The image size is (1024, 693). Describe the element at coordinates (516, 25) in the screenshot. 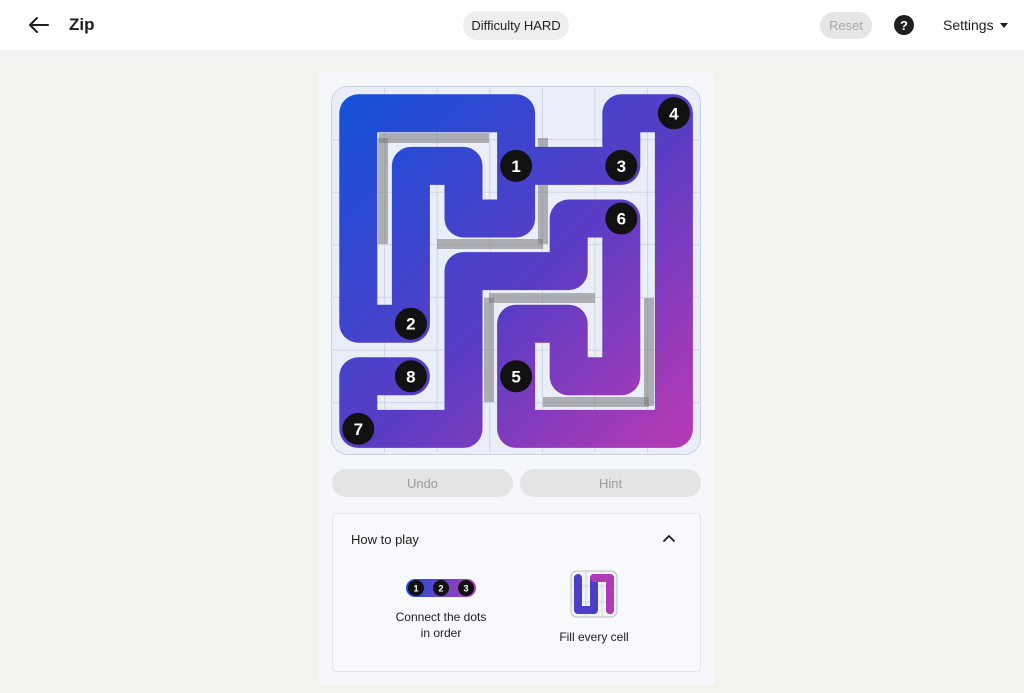

I see `difficulty-badge: Difficulty HARD` at that location.